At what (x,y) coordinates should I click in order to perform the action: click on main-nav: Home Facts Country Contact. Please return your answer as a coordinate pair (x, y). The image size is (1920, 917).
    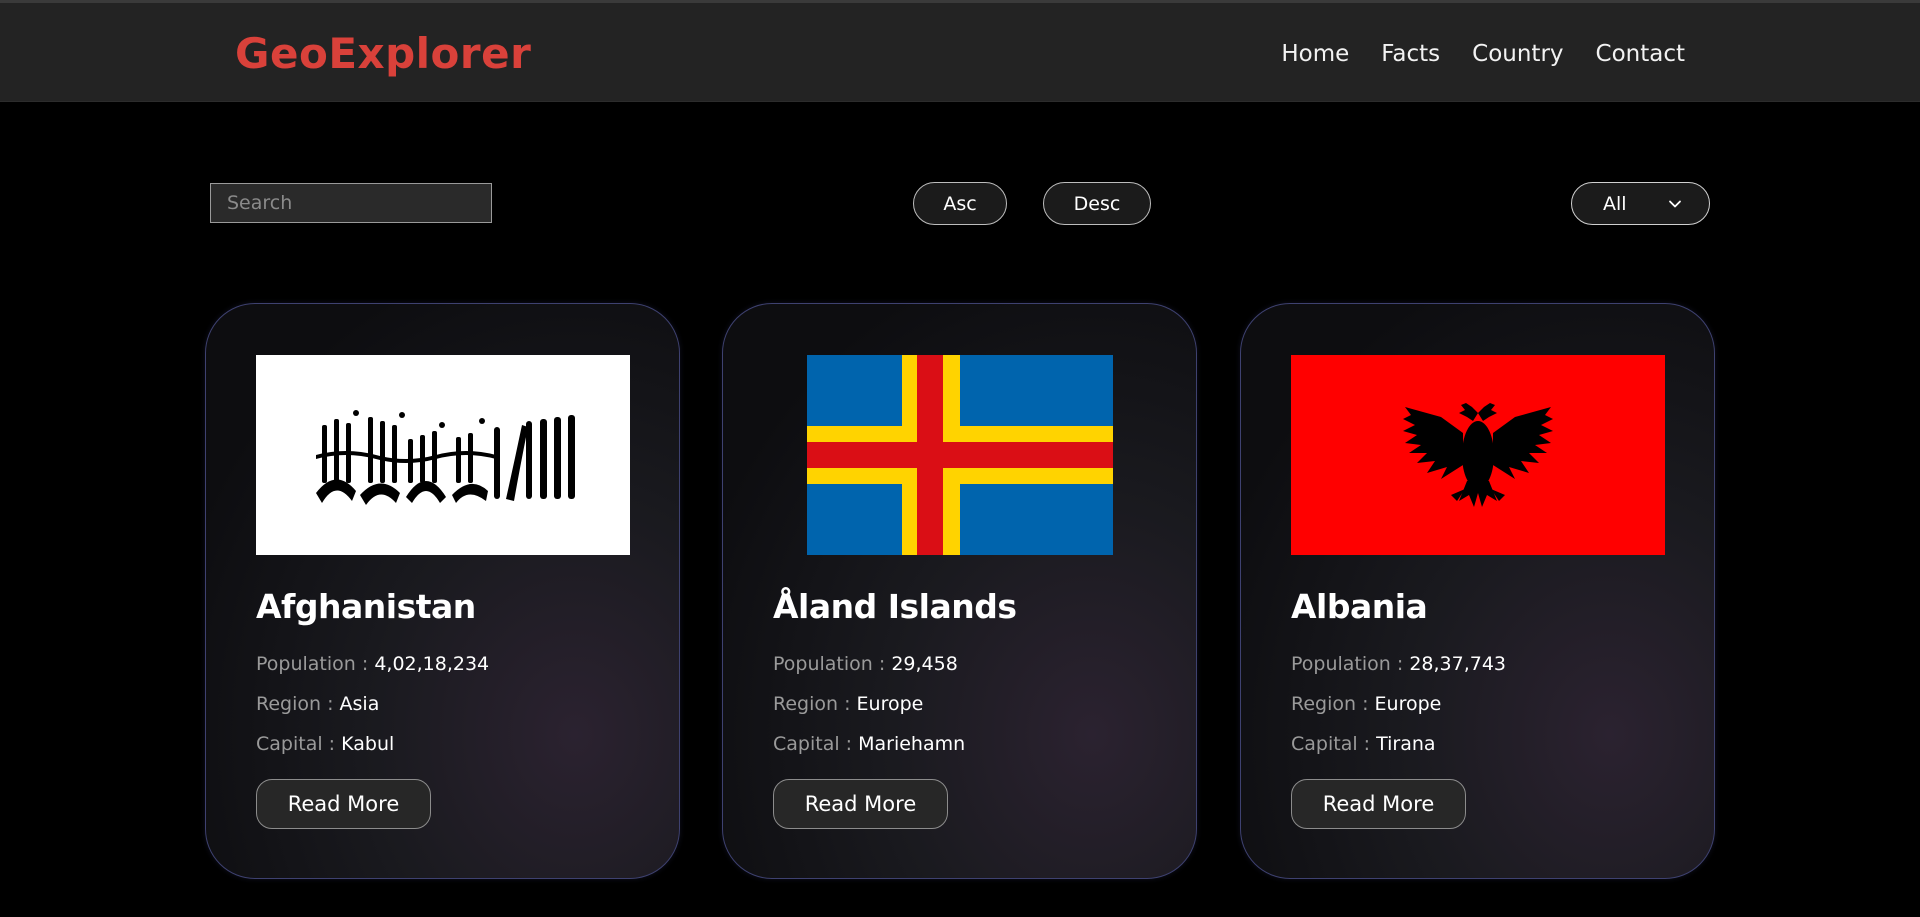
    Looking at the image, I should click on (1483, 54).